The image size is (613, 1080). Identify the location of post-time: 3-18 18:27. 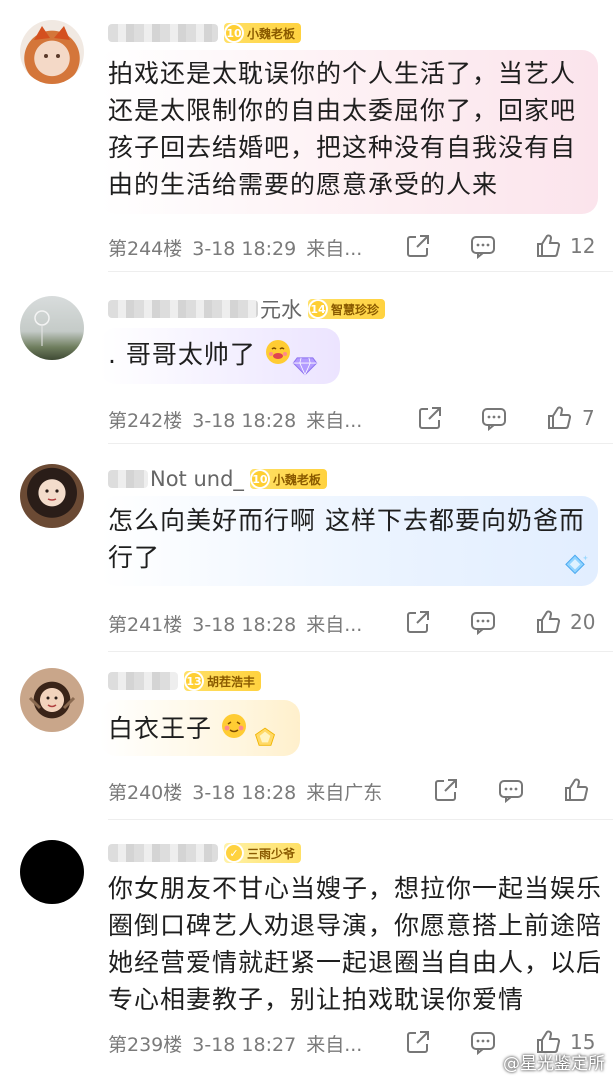
(244, 1045).